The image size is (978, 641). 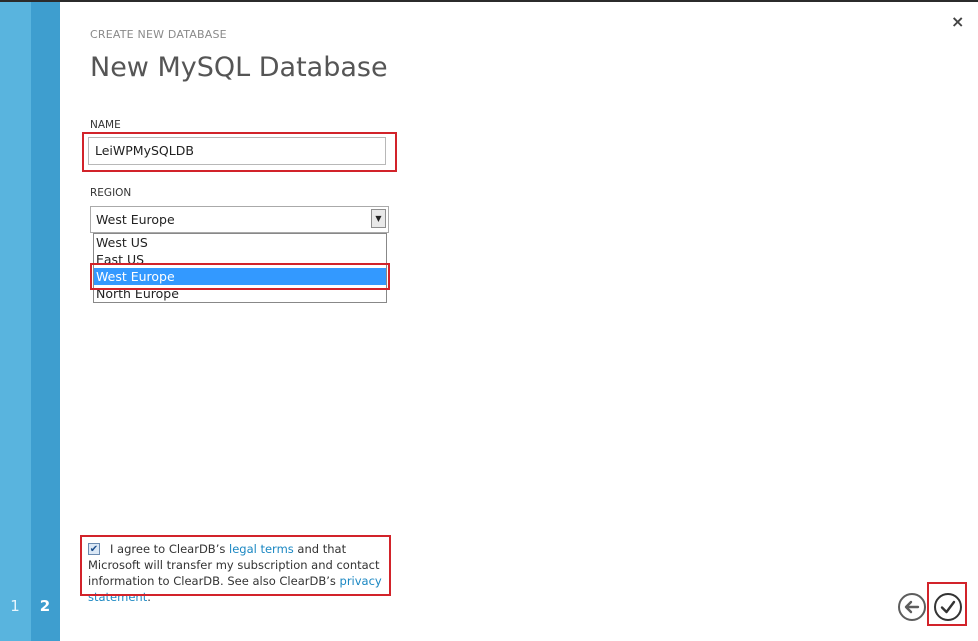 I want to click on ok-button, so click(x=948, y=607).